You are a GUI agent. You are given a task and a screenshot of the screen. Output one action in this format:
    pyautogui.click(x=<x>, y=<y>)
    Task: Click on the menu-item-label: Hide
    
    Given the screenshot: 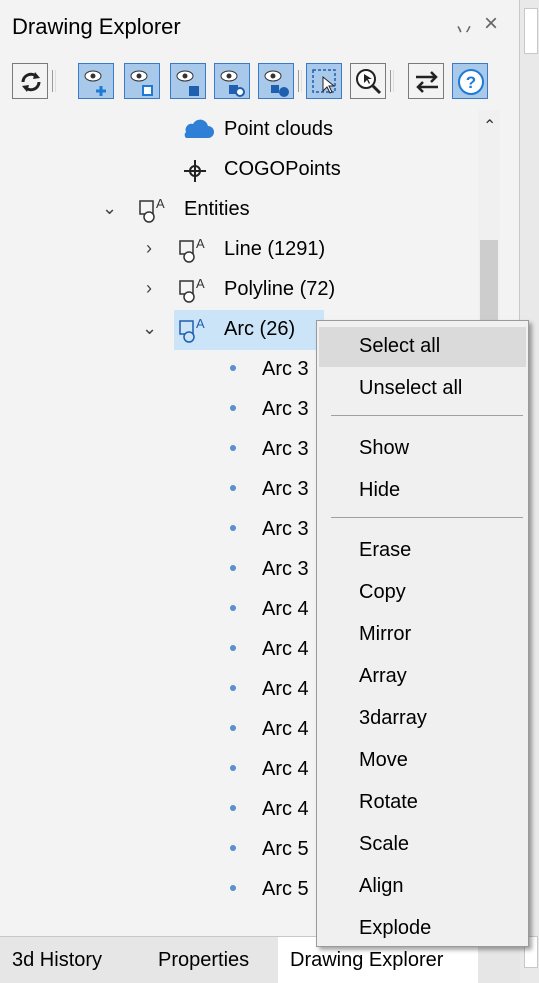 What is the action you would take?
    pyautogui.click(x=380, y=490)
    